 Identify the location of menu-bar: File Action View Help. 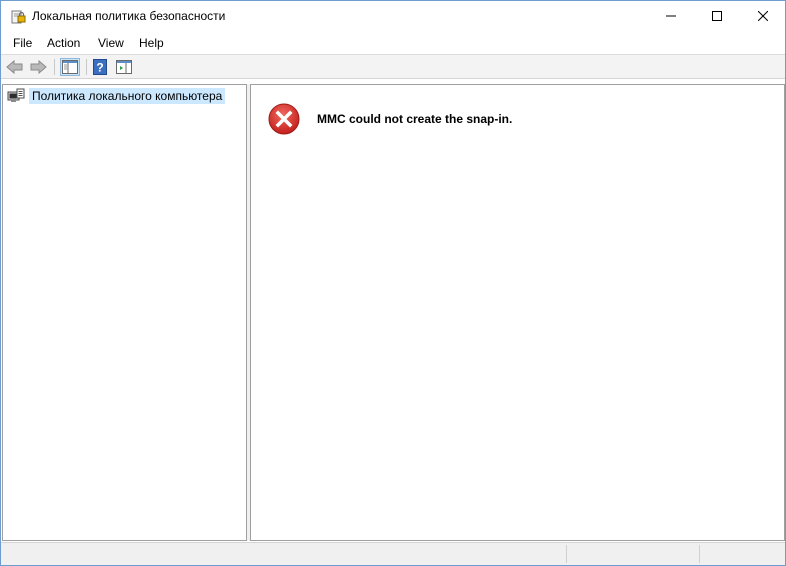
(393, 43).